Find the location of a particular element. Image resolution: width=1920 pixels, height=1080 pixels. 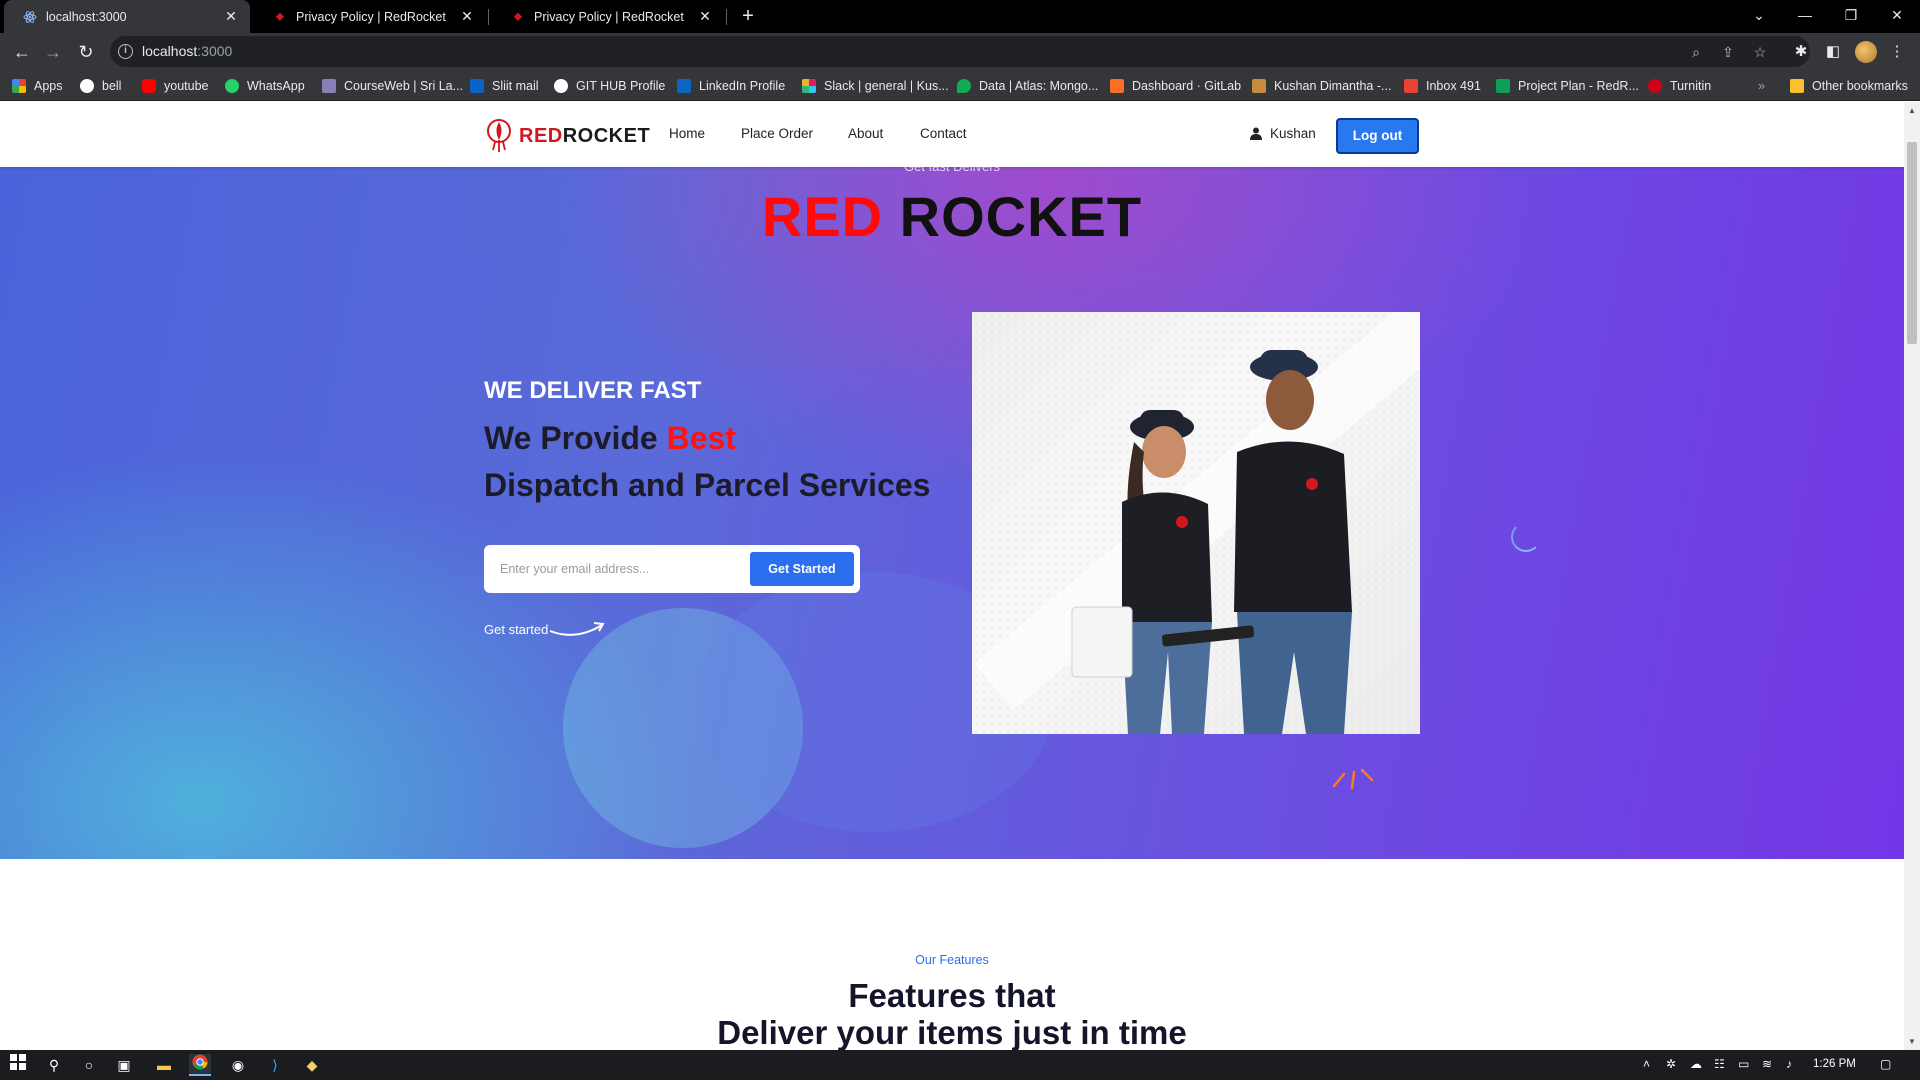

chrome-profile-icon: ◉ is located at coordinates (238, 1065).